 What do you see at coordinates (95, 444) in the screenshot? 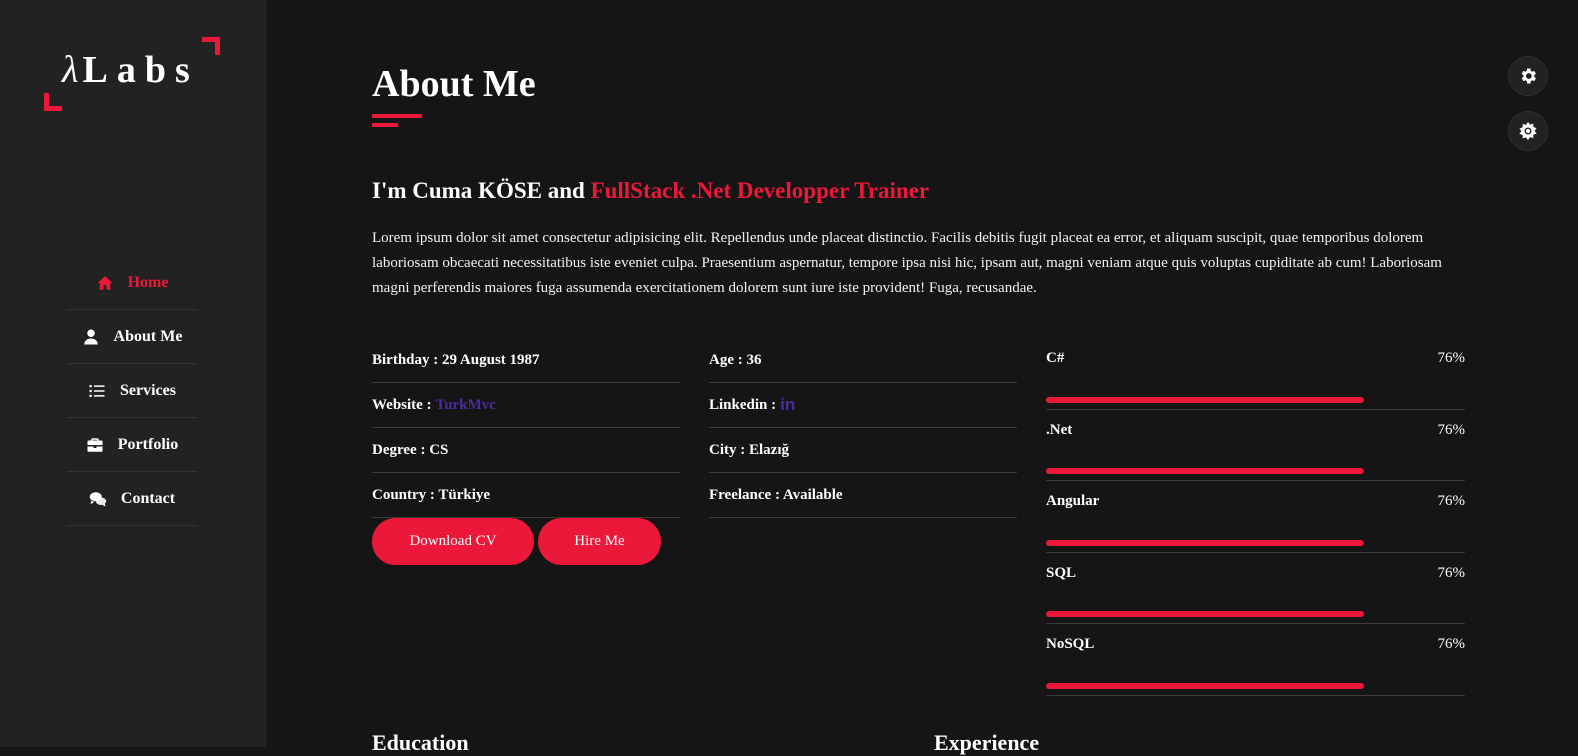
I see `briefcase-icon` at bounding box center [95, 444].